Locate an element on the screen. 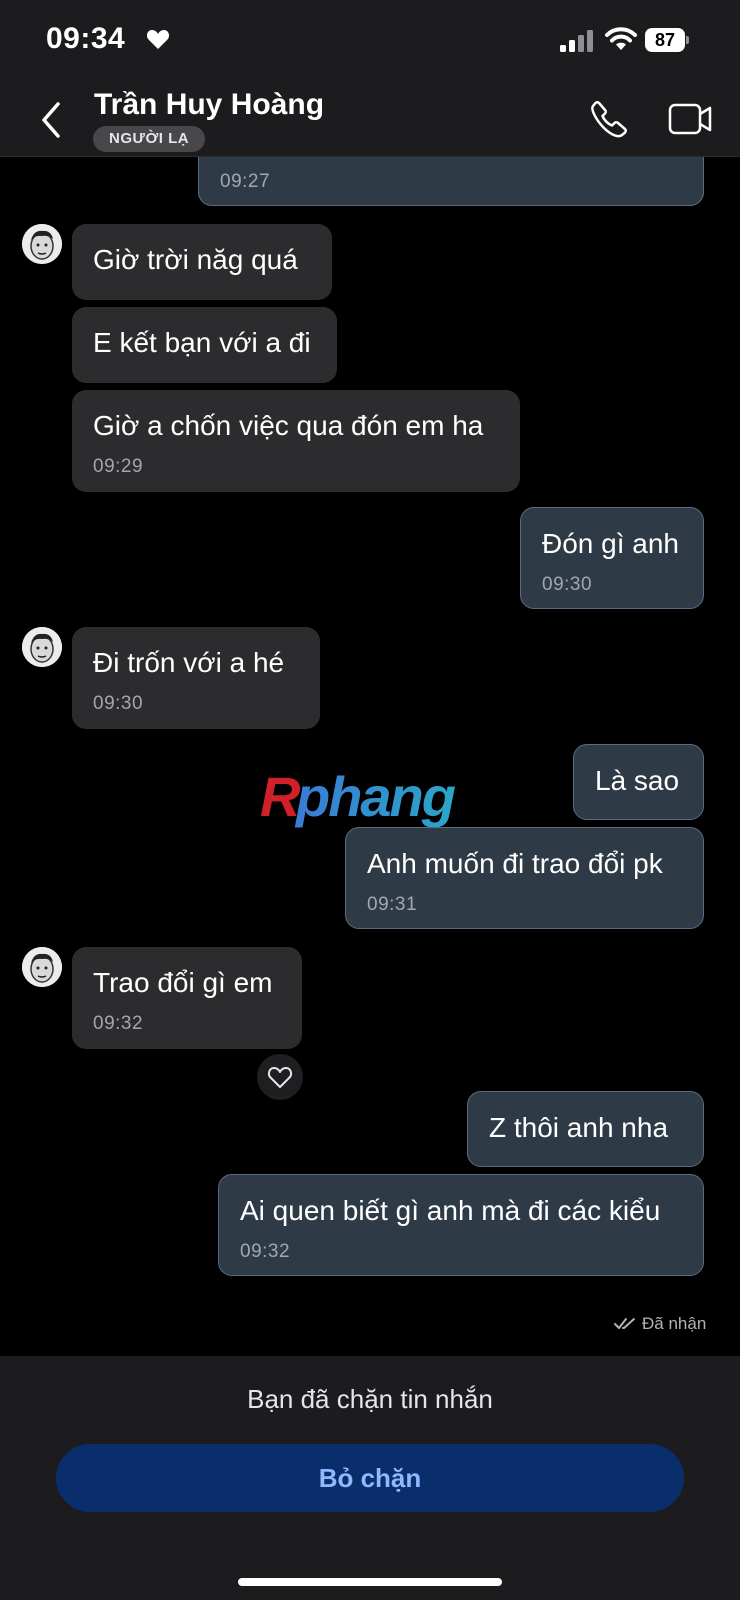 The height and width of the screenshot is (1600, 740). message-bubble-incoming: E kết bạn với a đi is located at coordinates (204, 345).